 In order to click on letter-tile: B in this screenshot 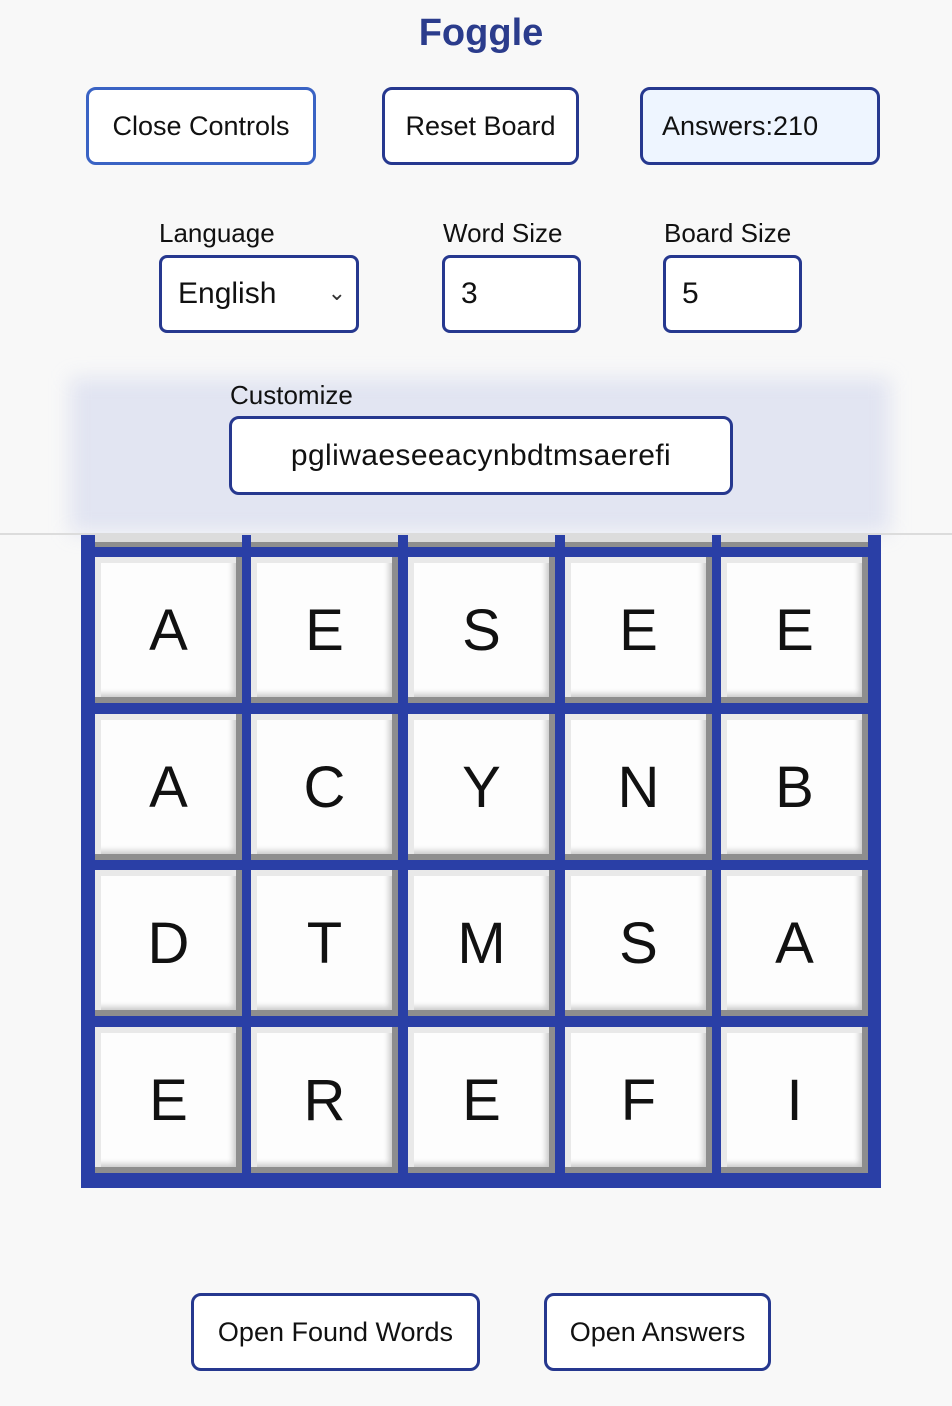, I will do `click(794, 787)`.